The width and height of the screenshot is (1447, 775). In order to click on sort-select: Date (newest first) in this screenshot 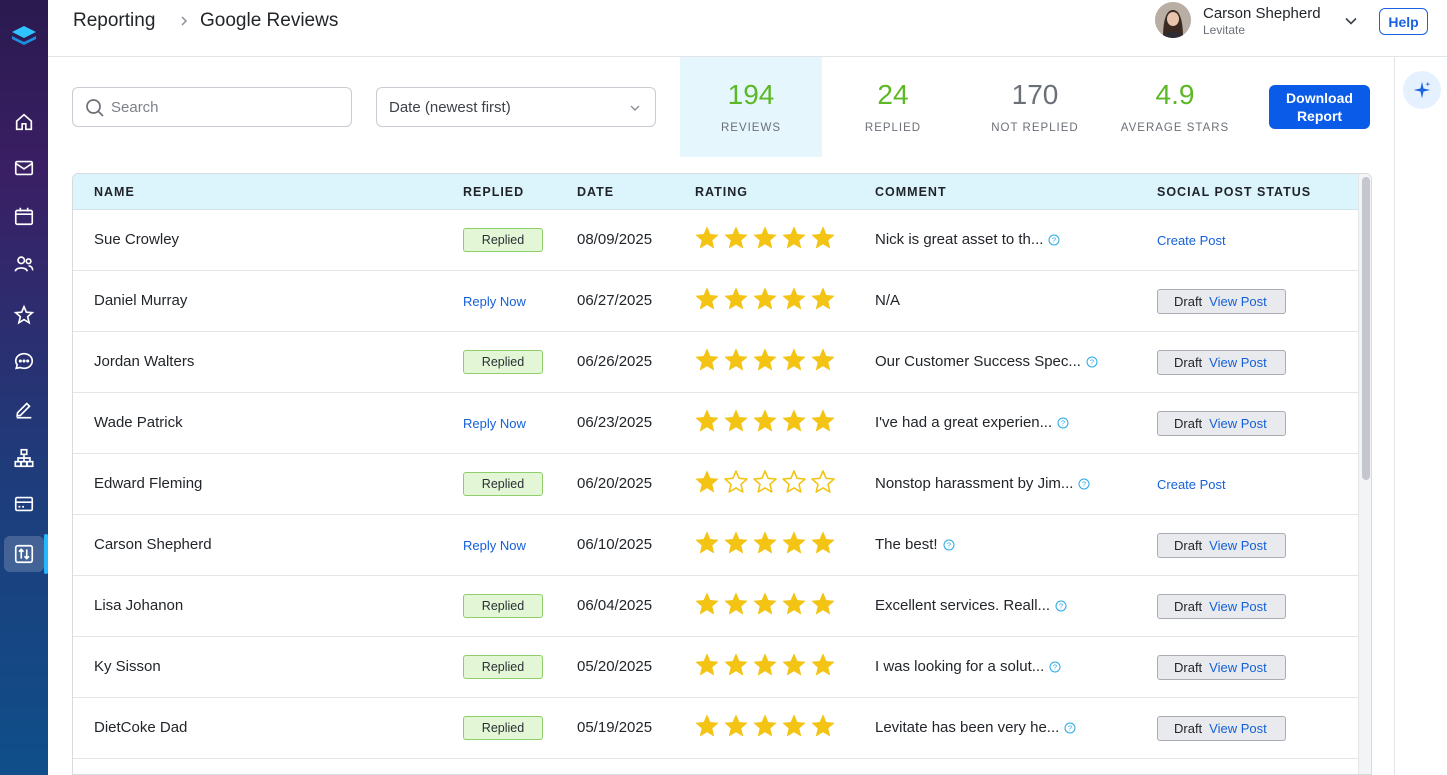, I will do `click(516, 107)`.